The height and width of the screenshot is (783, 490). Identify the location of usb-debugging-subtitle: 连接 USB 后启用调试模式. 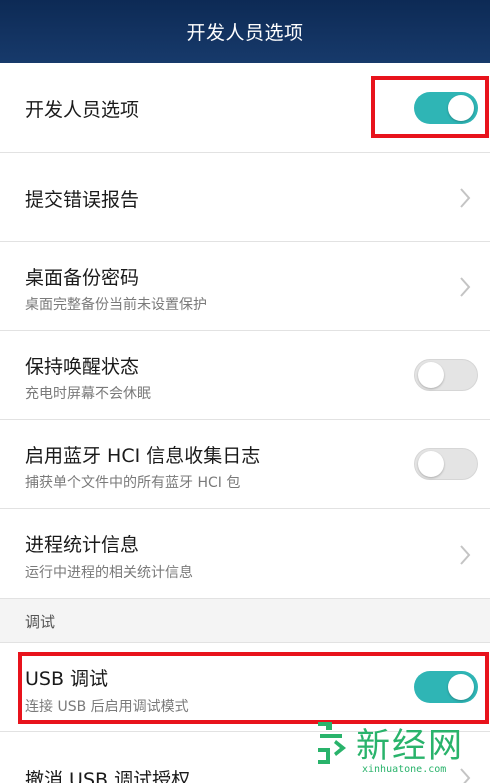
(107, 707).